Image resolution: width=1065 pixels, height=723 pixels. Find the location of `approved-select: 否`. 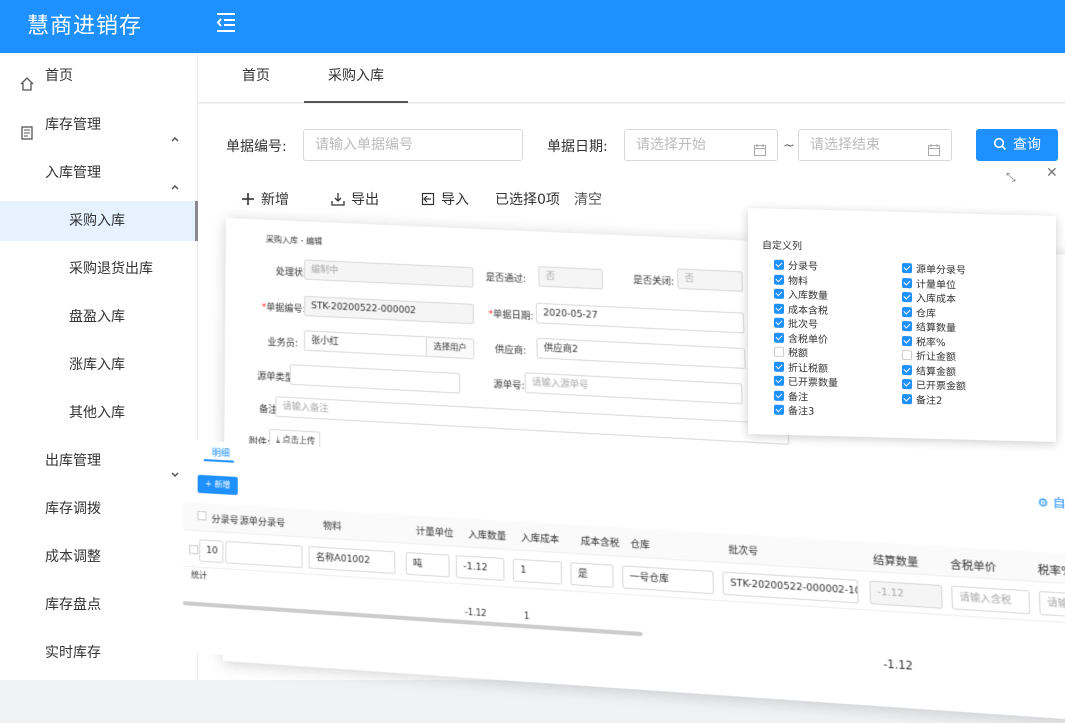

approved-select: 否 is located at coordinates (571, 278).